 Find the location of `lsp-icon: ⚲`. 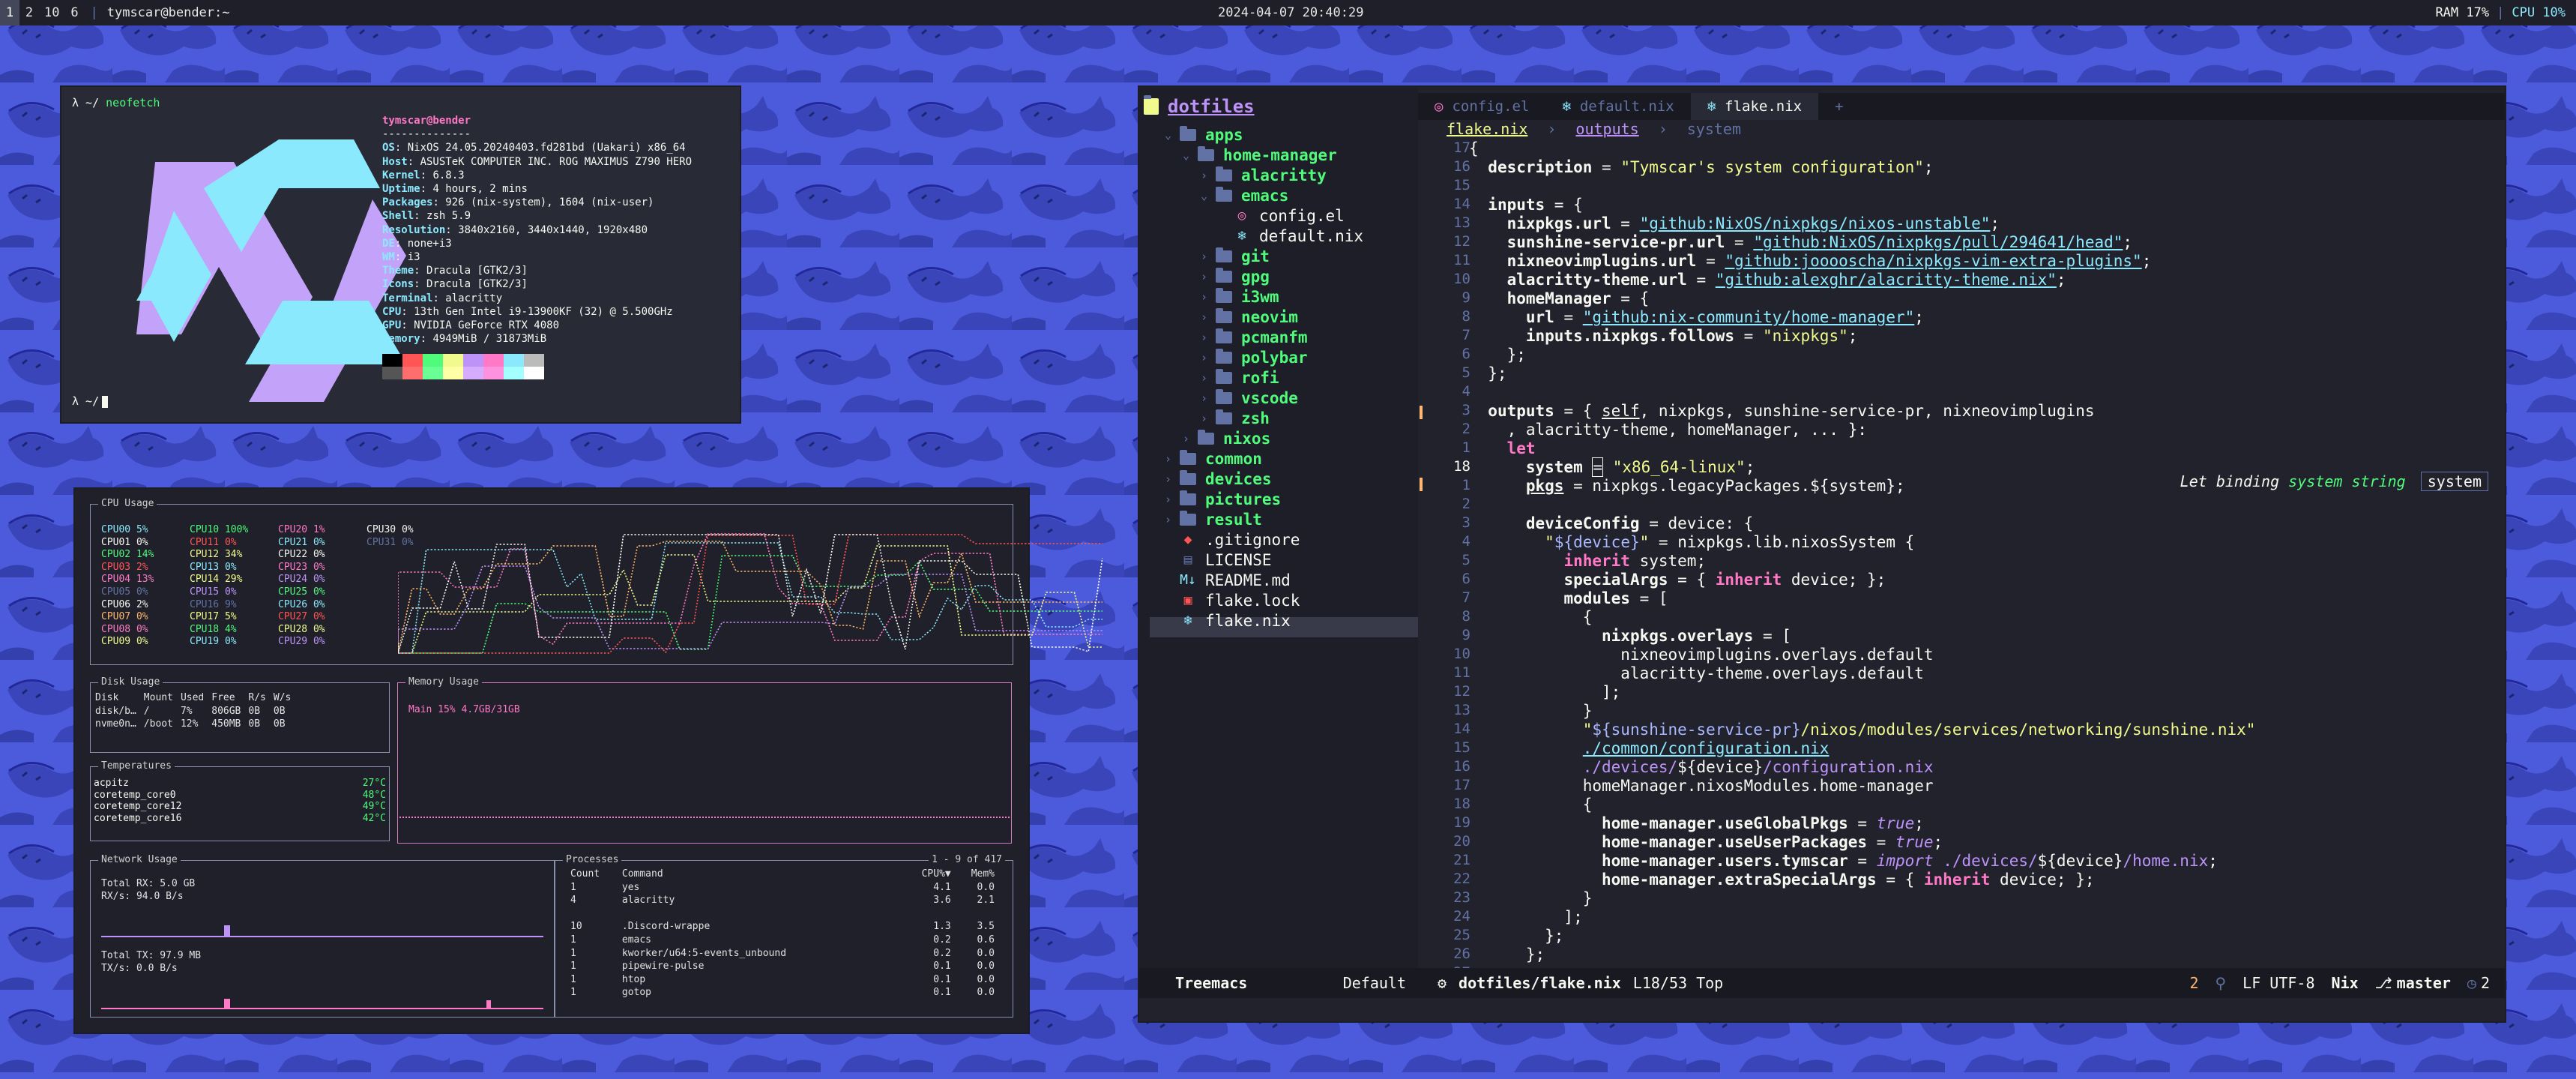

lsp-icon: ⚲ is located at coordinates (2221, 983).